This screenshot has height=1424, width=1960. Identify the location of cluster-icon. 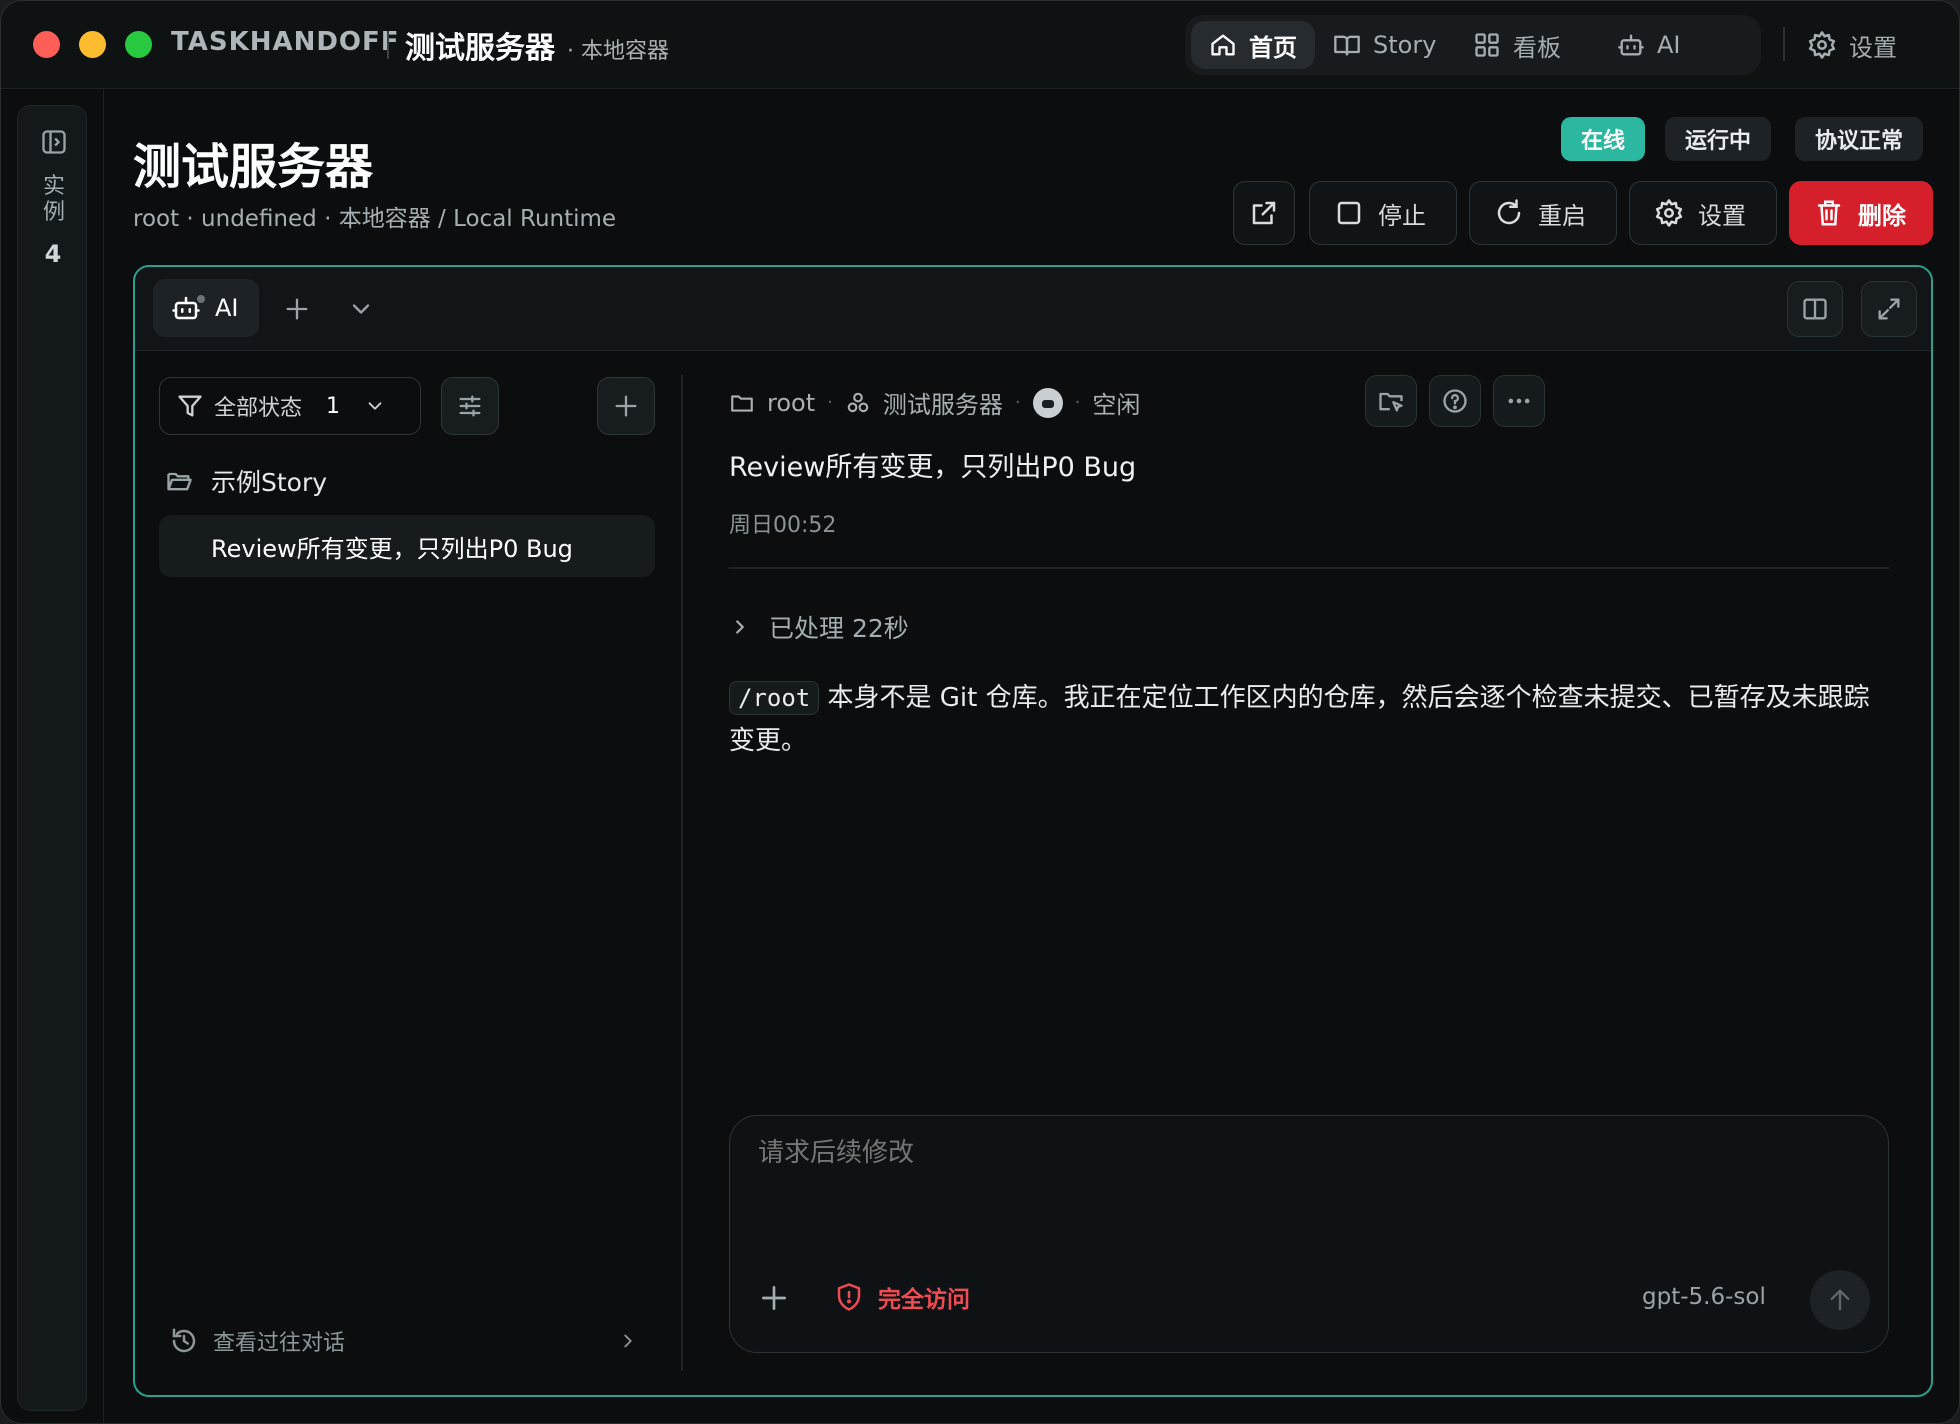
(858, 402).